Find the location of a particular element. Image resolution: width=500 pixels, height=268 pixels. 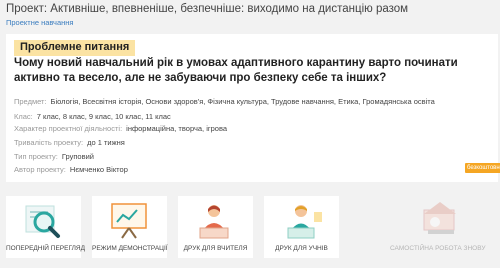

meta-key: Характер проектної діяльності: is located at coordinates (68, 128).